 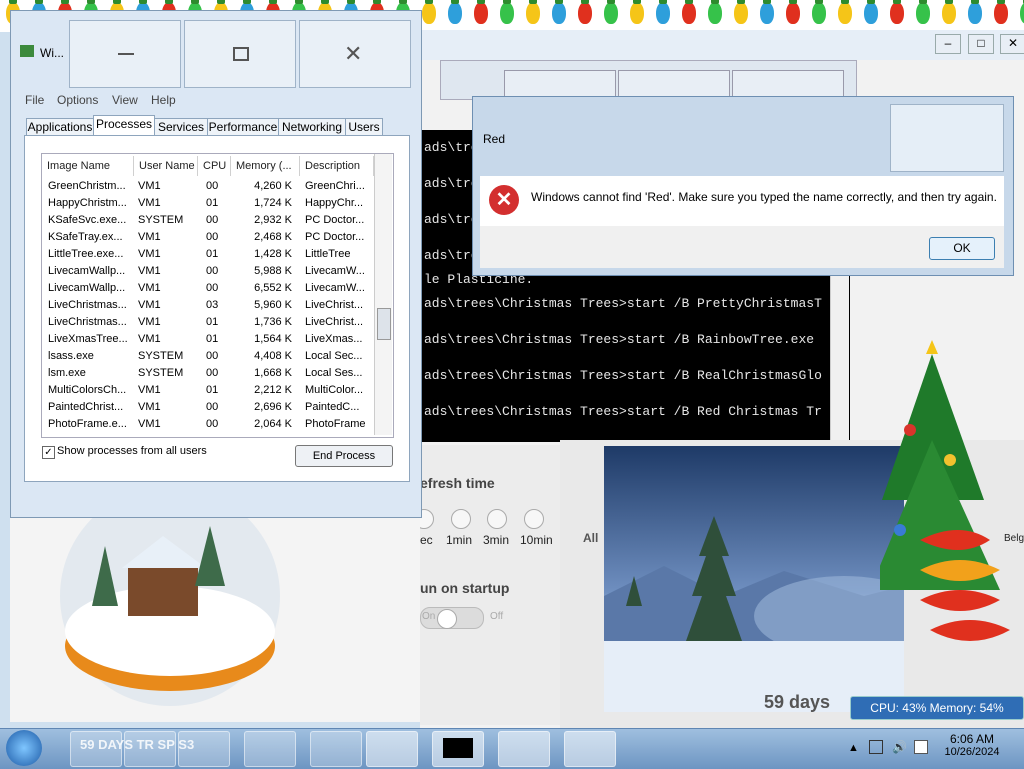 I want to click on action-center-icon, so click(x=921, y=747).